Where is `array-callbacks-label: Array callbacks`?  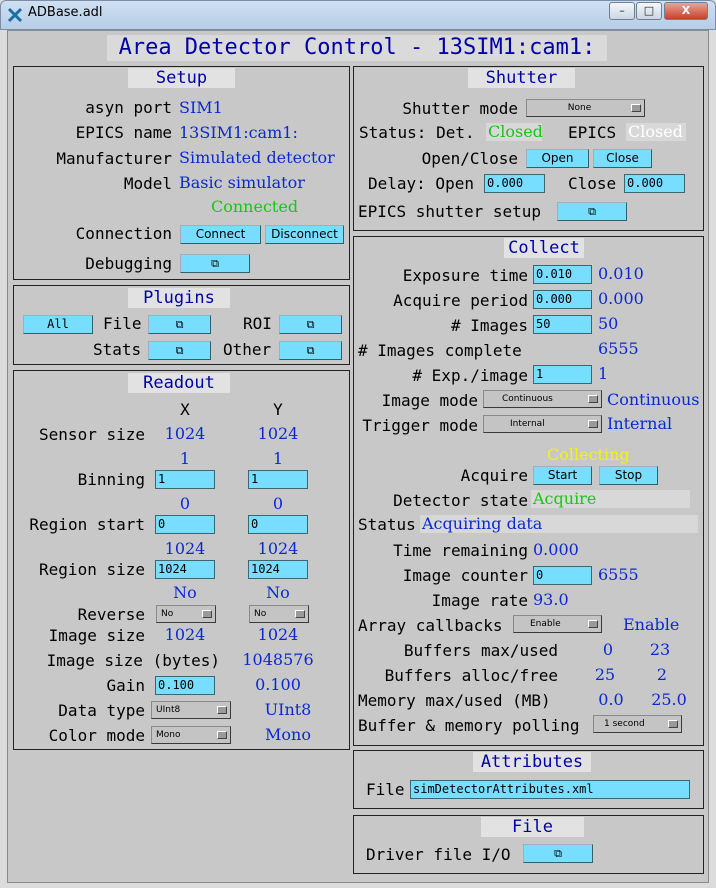
array-callbacks-label: Array callbacks is located at coordinates (430, 625).